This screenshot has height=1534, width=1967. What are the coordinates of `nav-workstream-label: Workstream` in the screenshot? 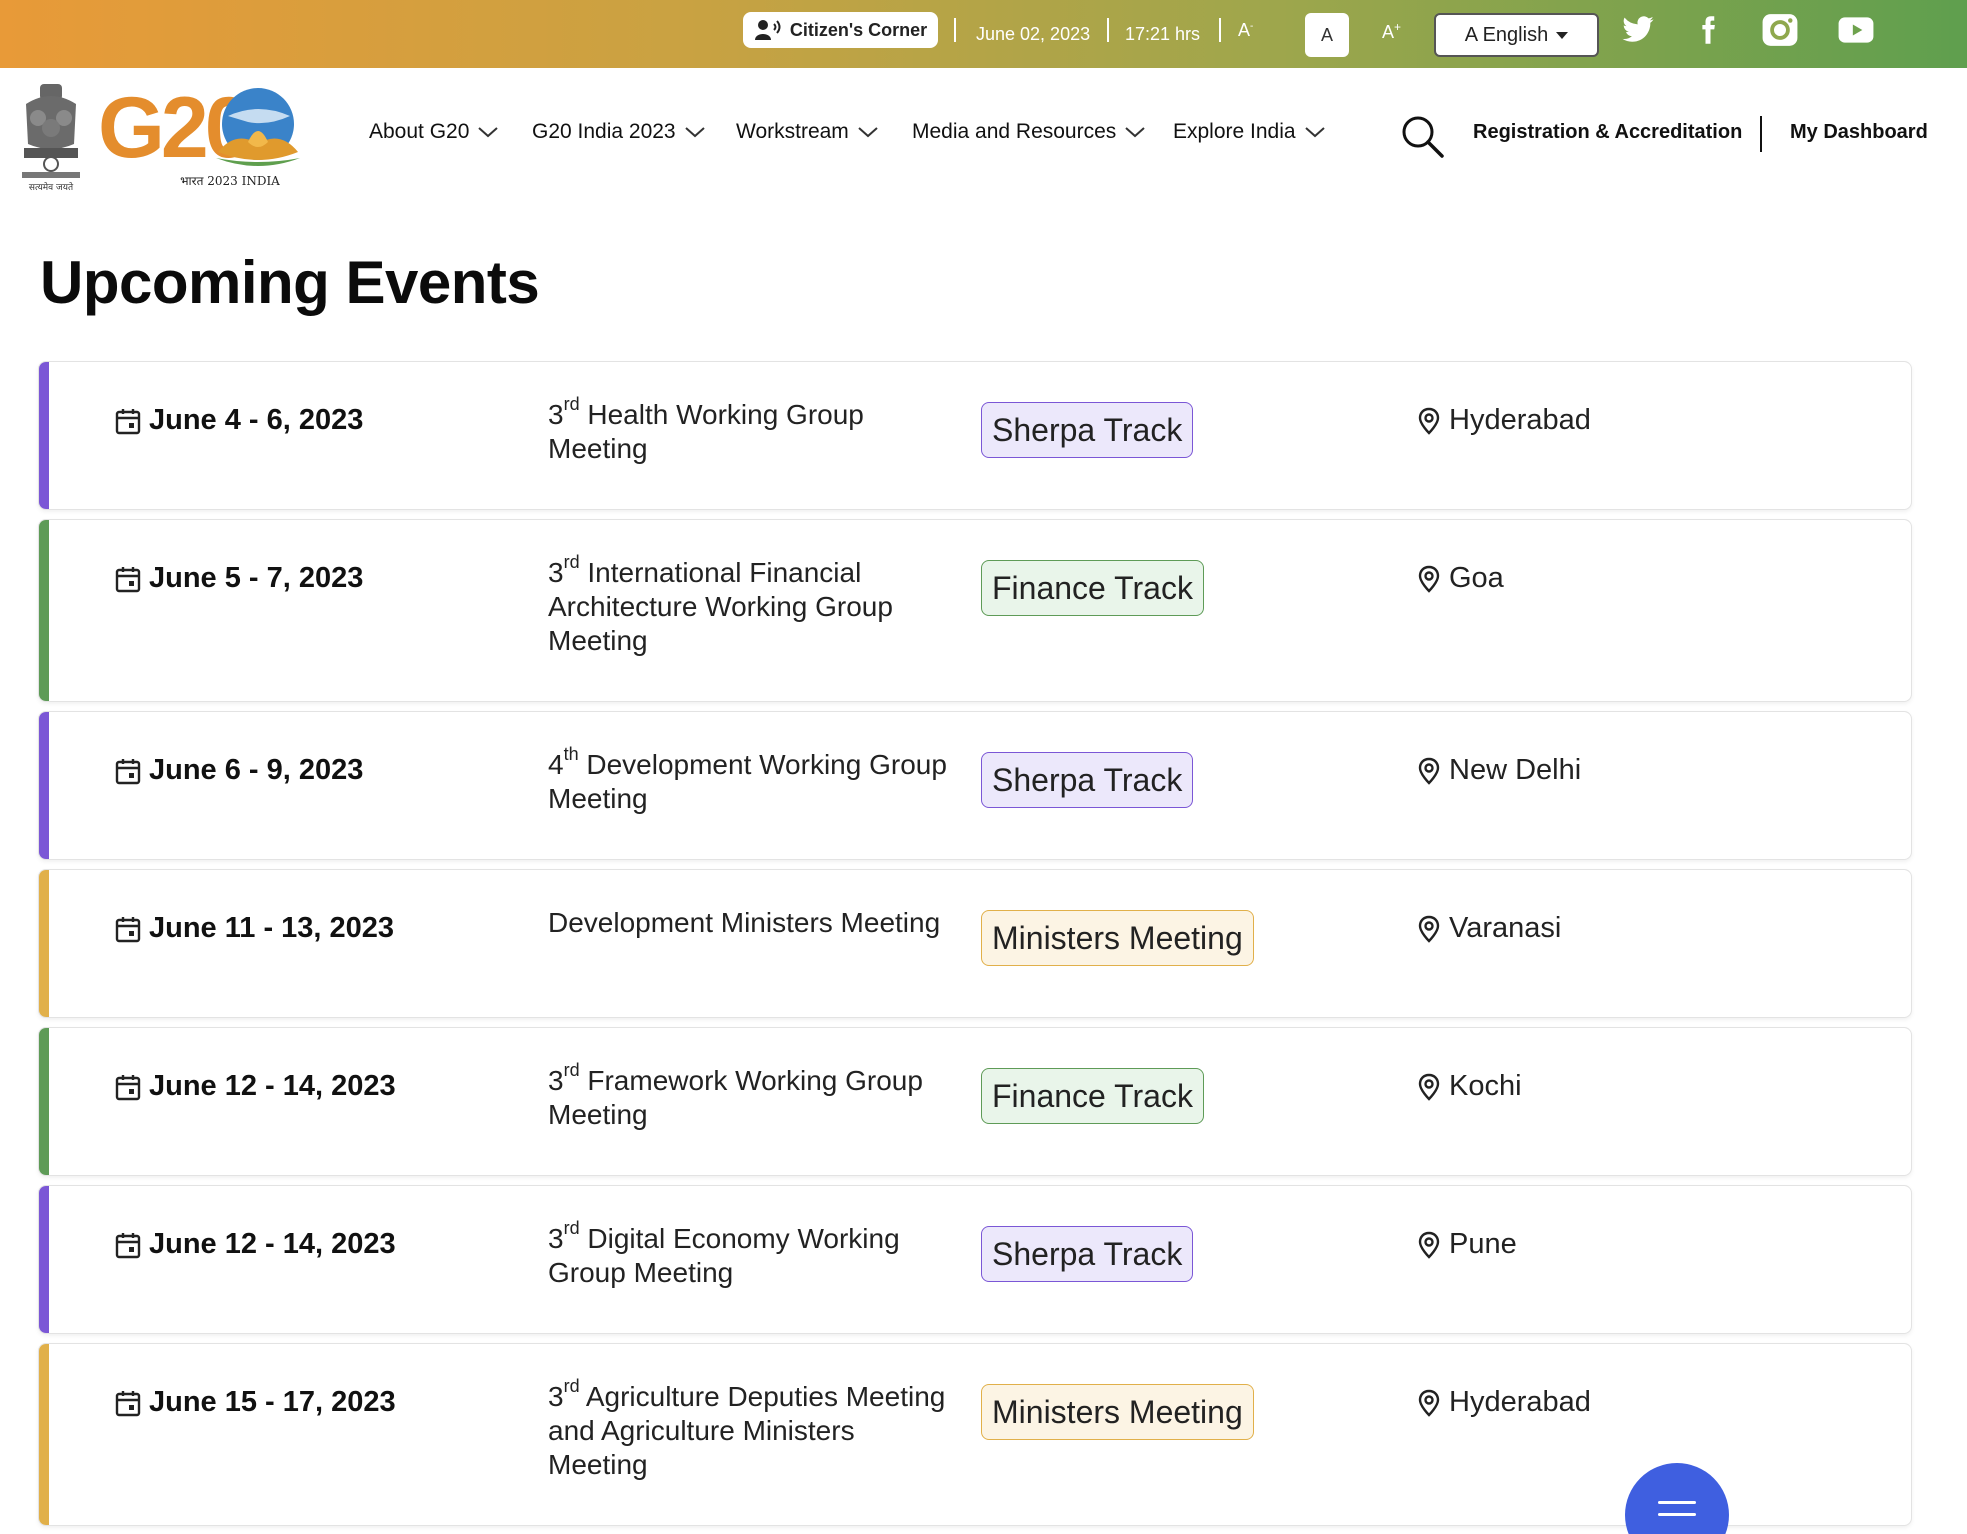 It's located at (792, 131).